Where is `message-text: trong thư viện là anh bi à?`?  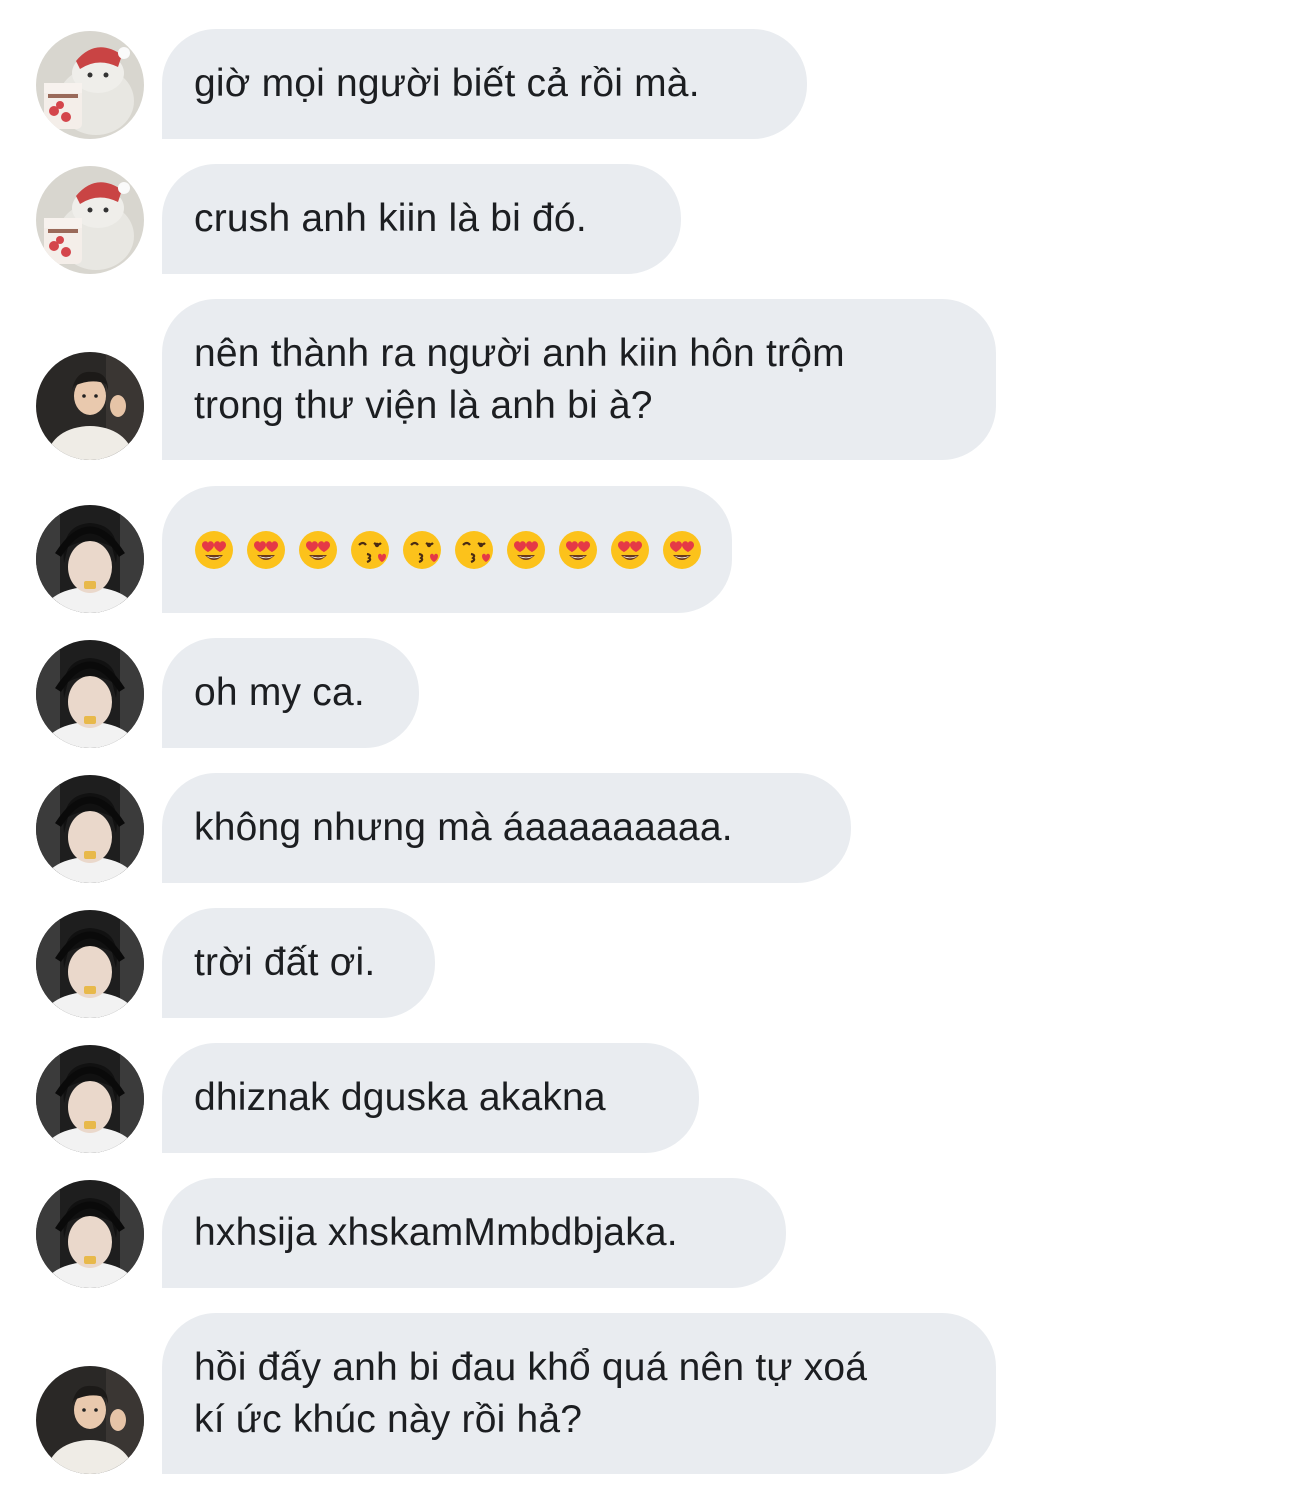 message-text: trong thư viện là anh bi à? is located at coordinates (423, 405).